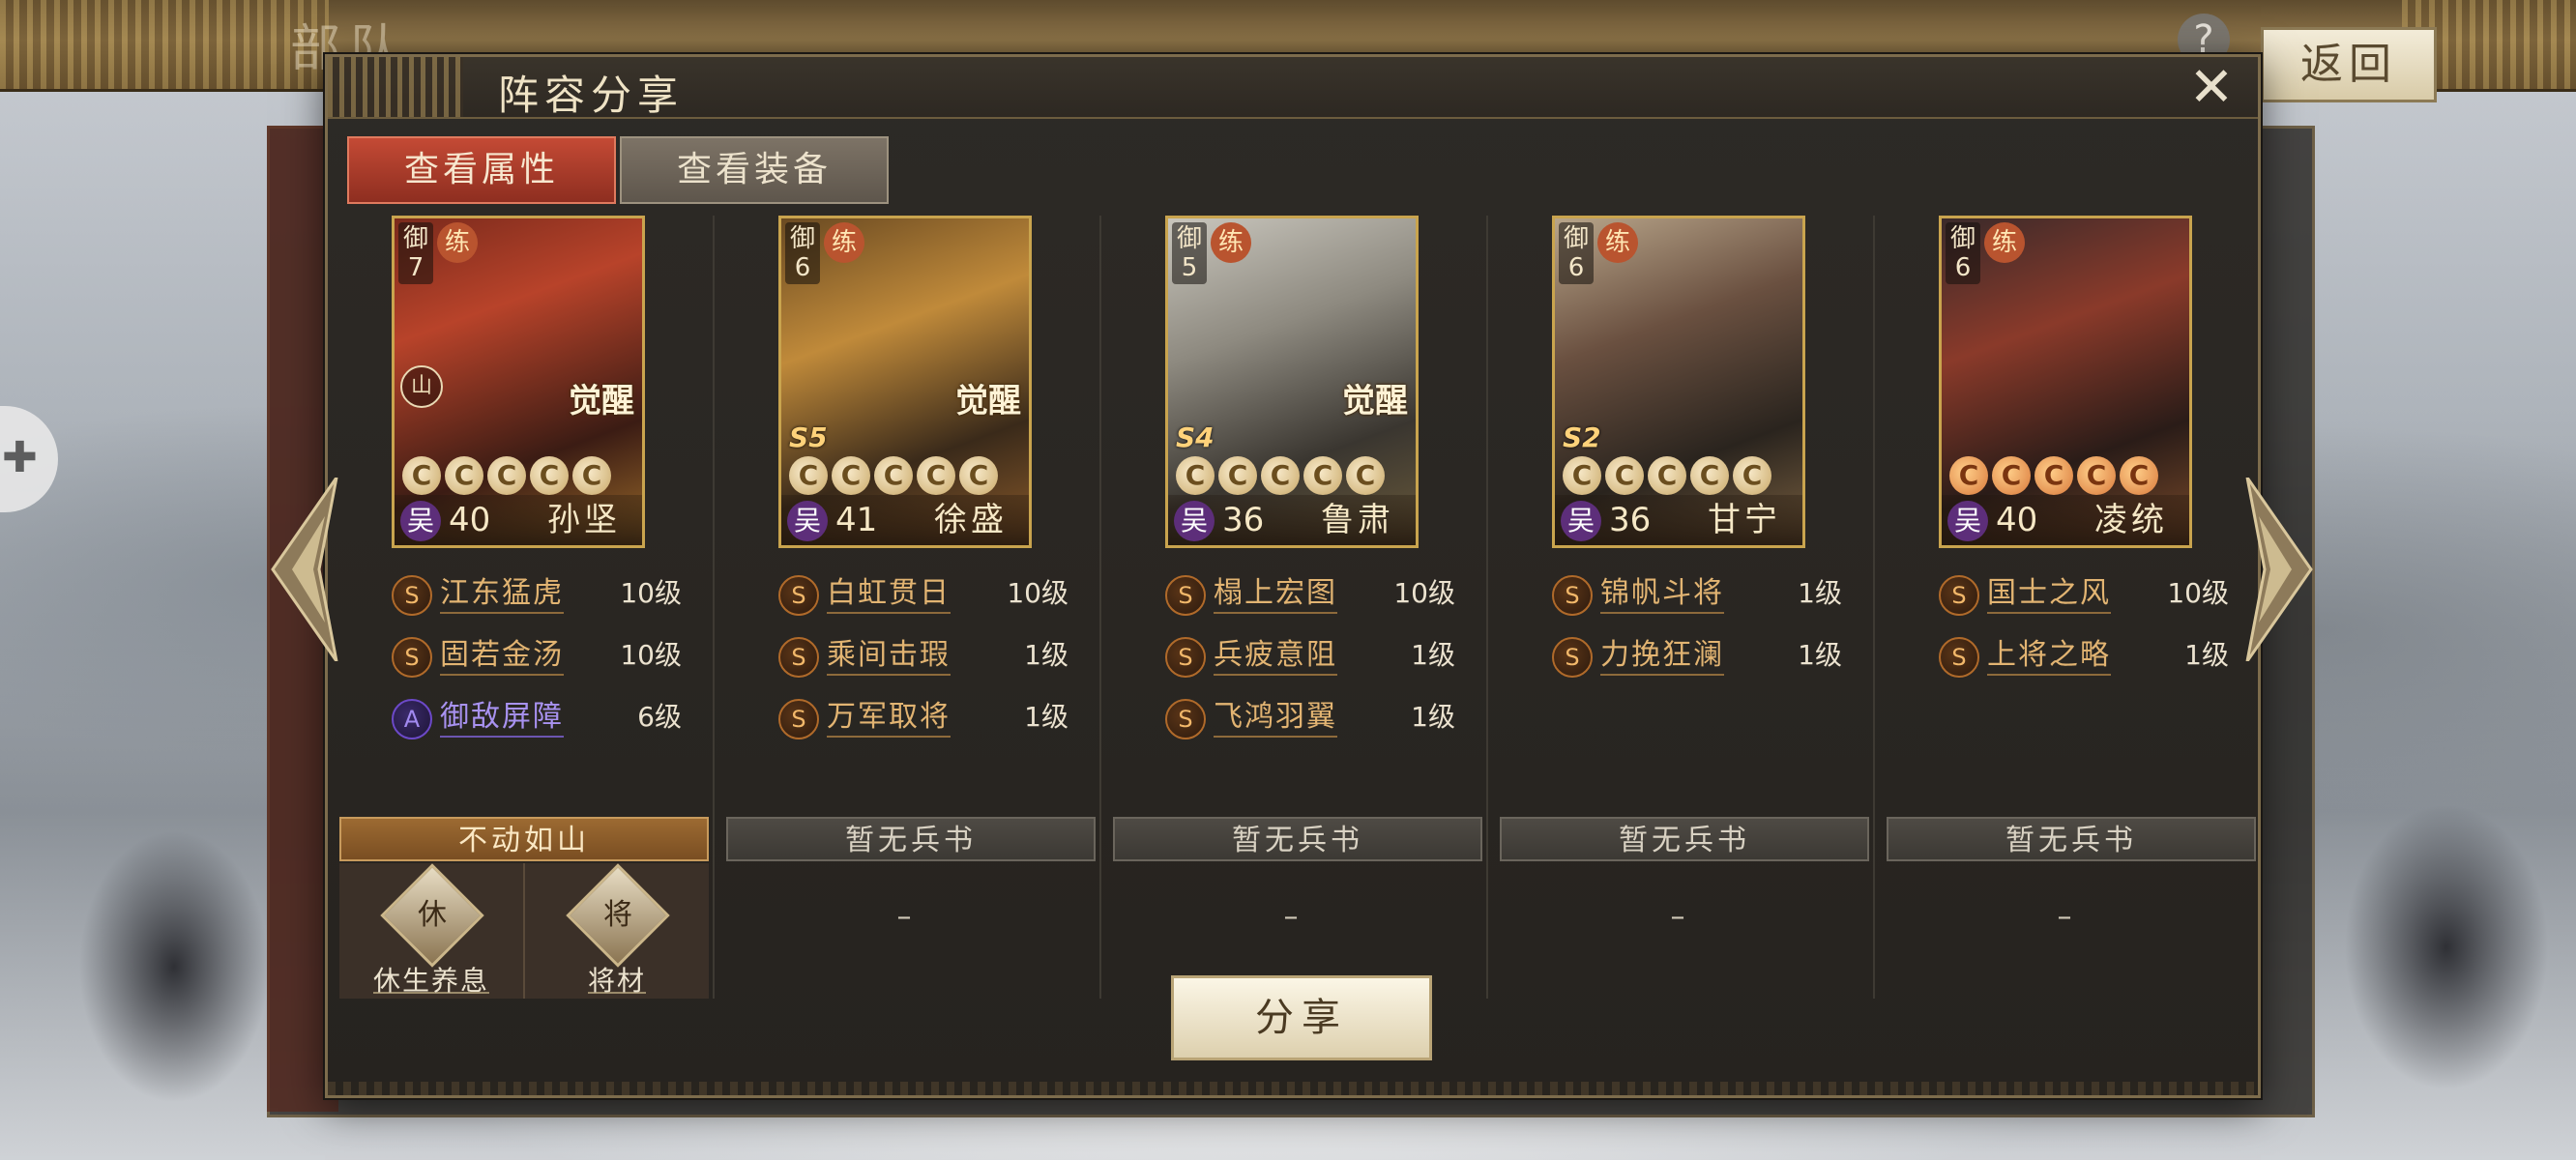 The width and height of the screenshot is (2576, 1160). What do you see at coordinates (502, 719) in the screenshot?
I see `skill-name-link: 御敌屏障` at bounding box center [502, 719].